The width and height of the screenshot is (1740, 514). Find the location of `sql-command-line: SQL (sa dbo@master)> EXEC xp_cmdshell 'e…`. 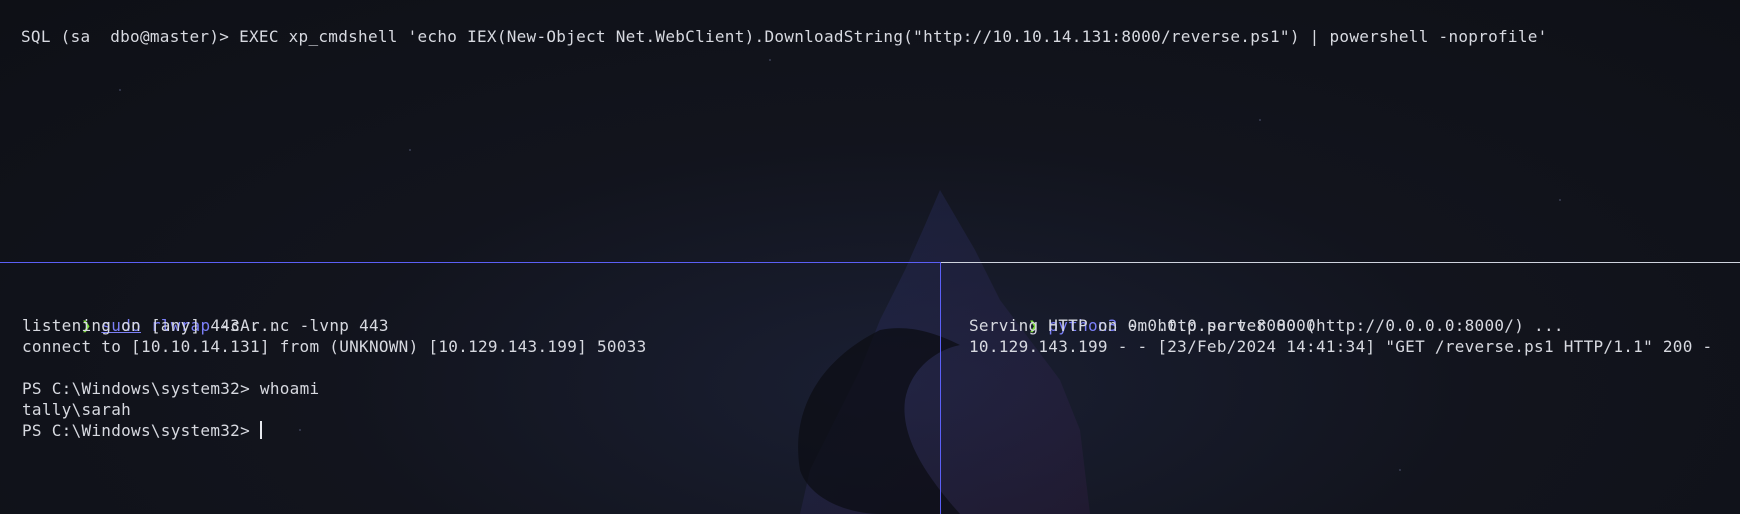

sql-command-line: SQL (sa dbo@master)> EXEC xp_cmdshell 'e… is located at coordinates (784, 36).